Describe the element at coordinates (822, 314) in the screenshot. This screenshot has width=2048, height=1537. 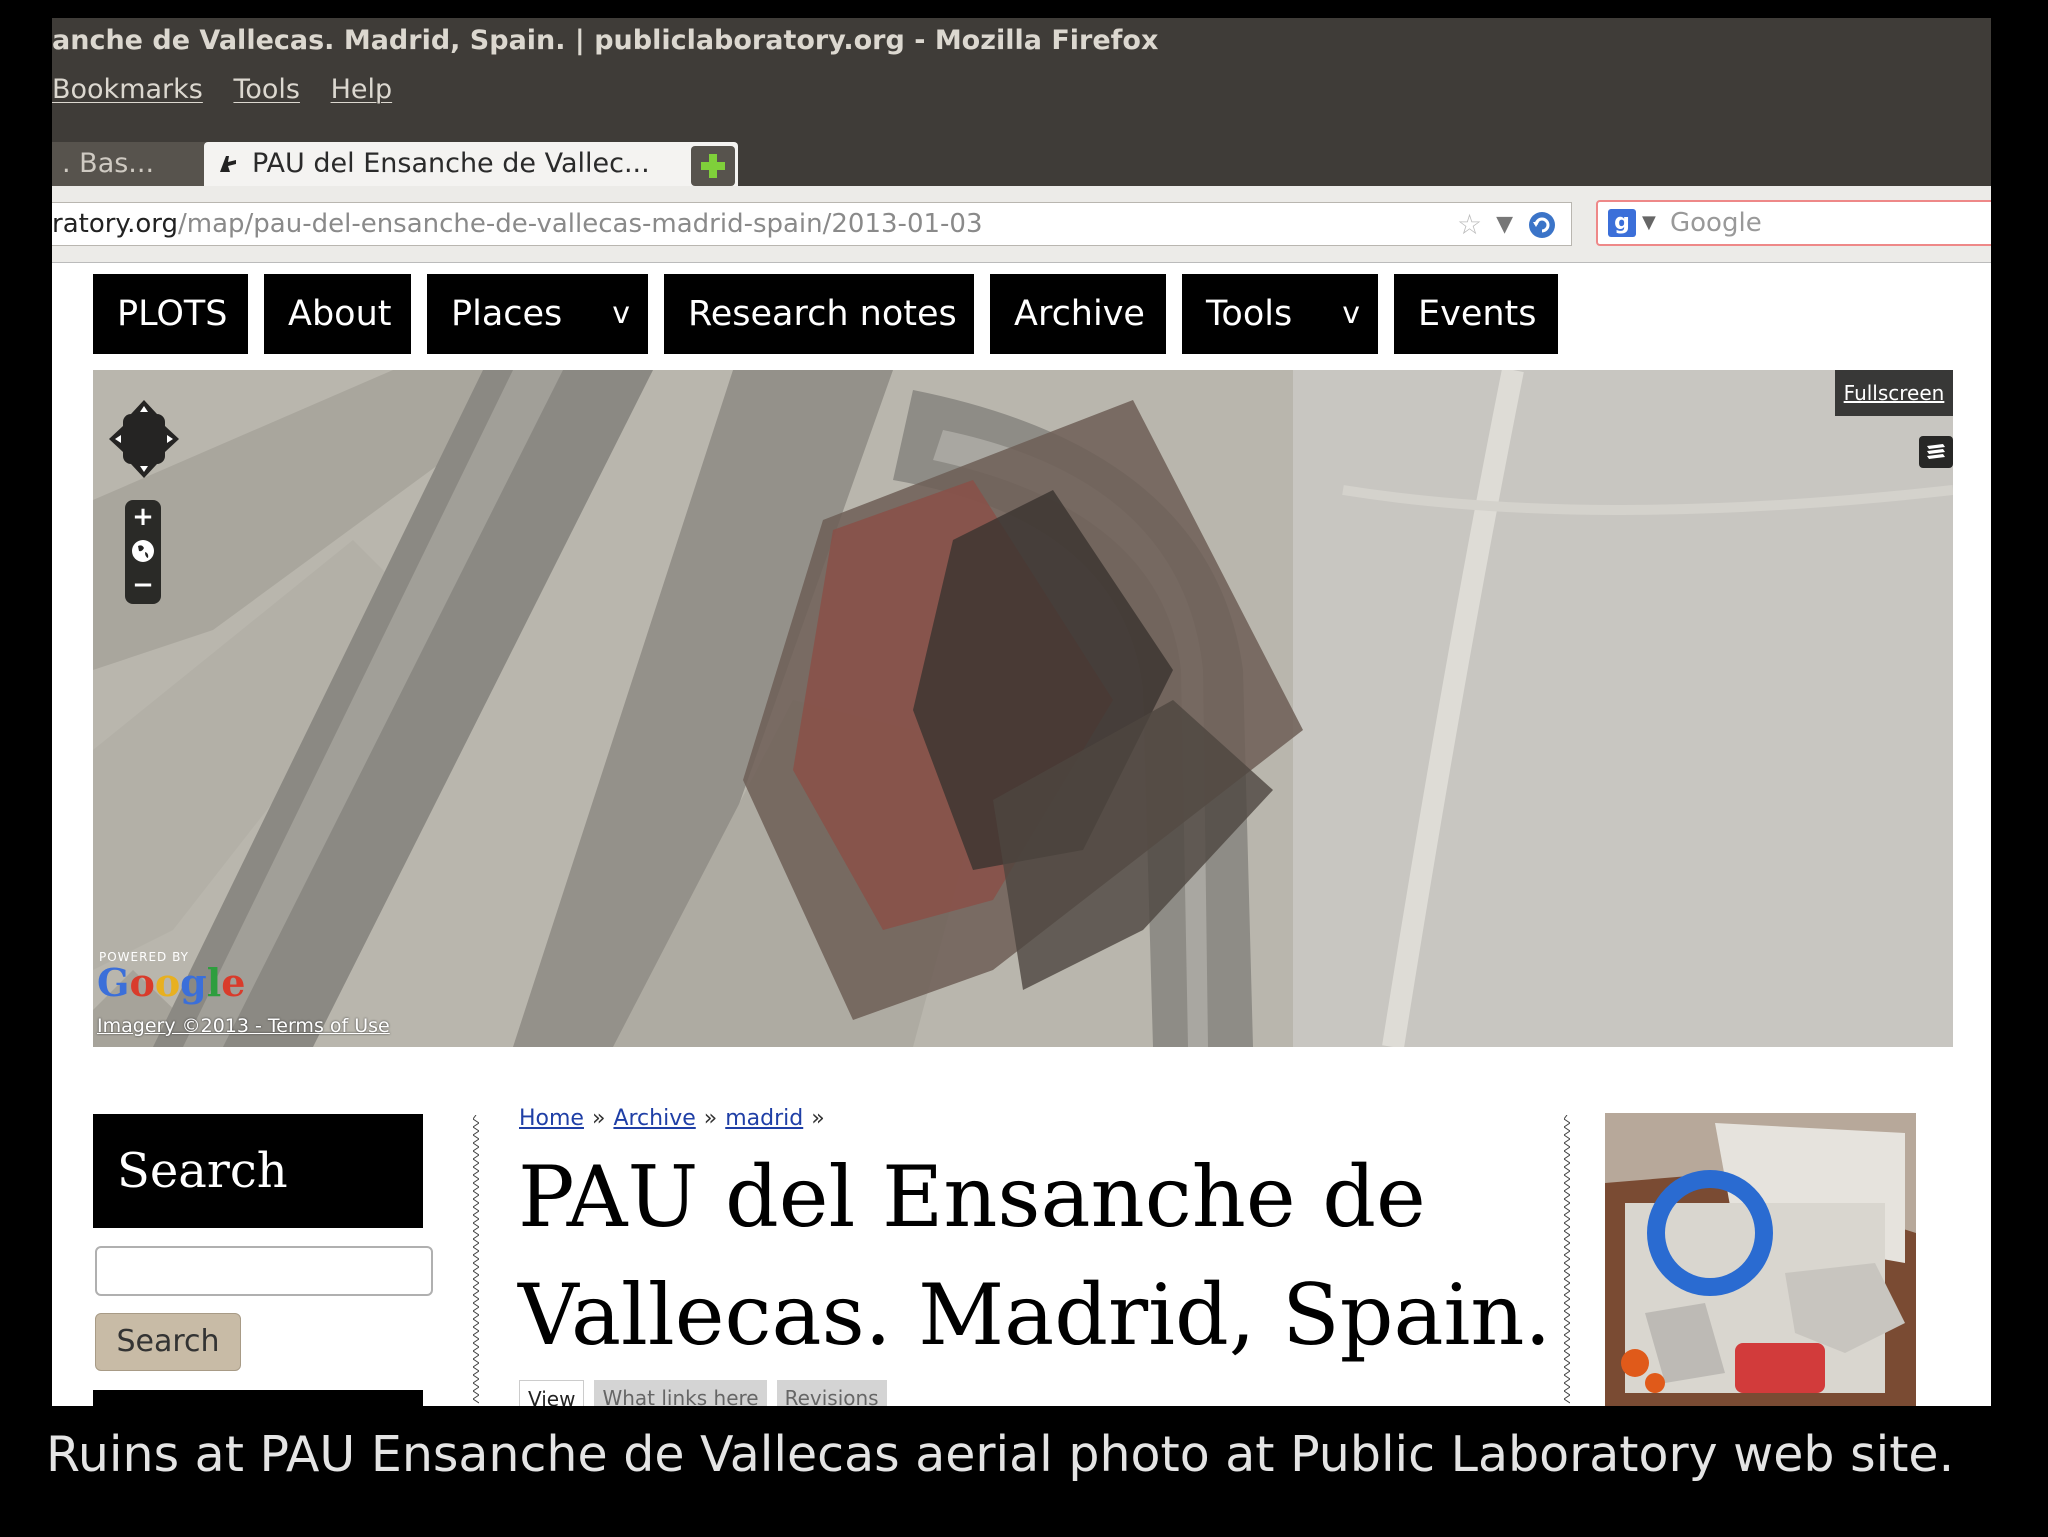
I see `nav-research-notes-label: Research notes` at that location.